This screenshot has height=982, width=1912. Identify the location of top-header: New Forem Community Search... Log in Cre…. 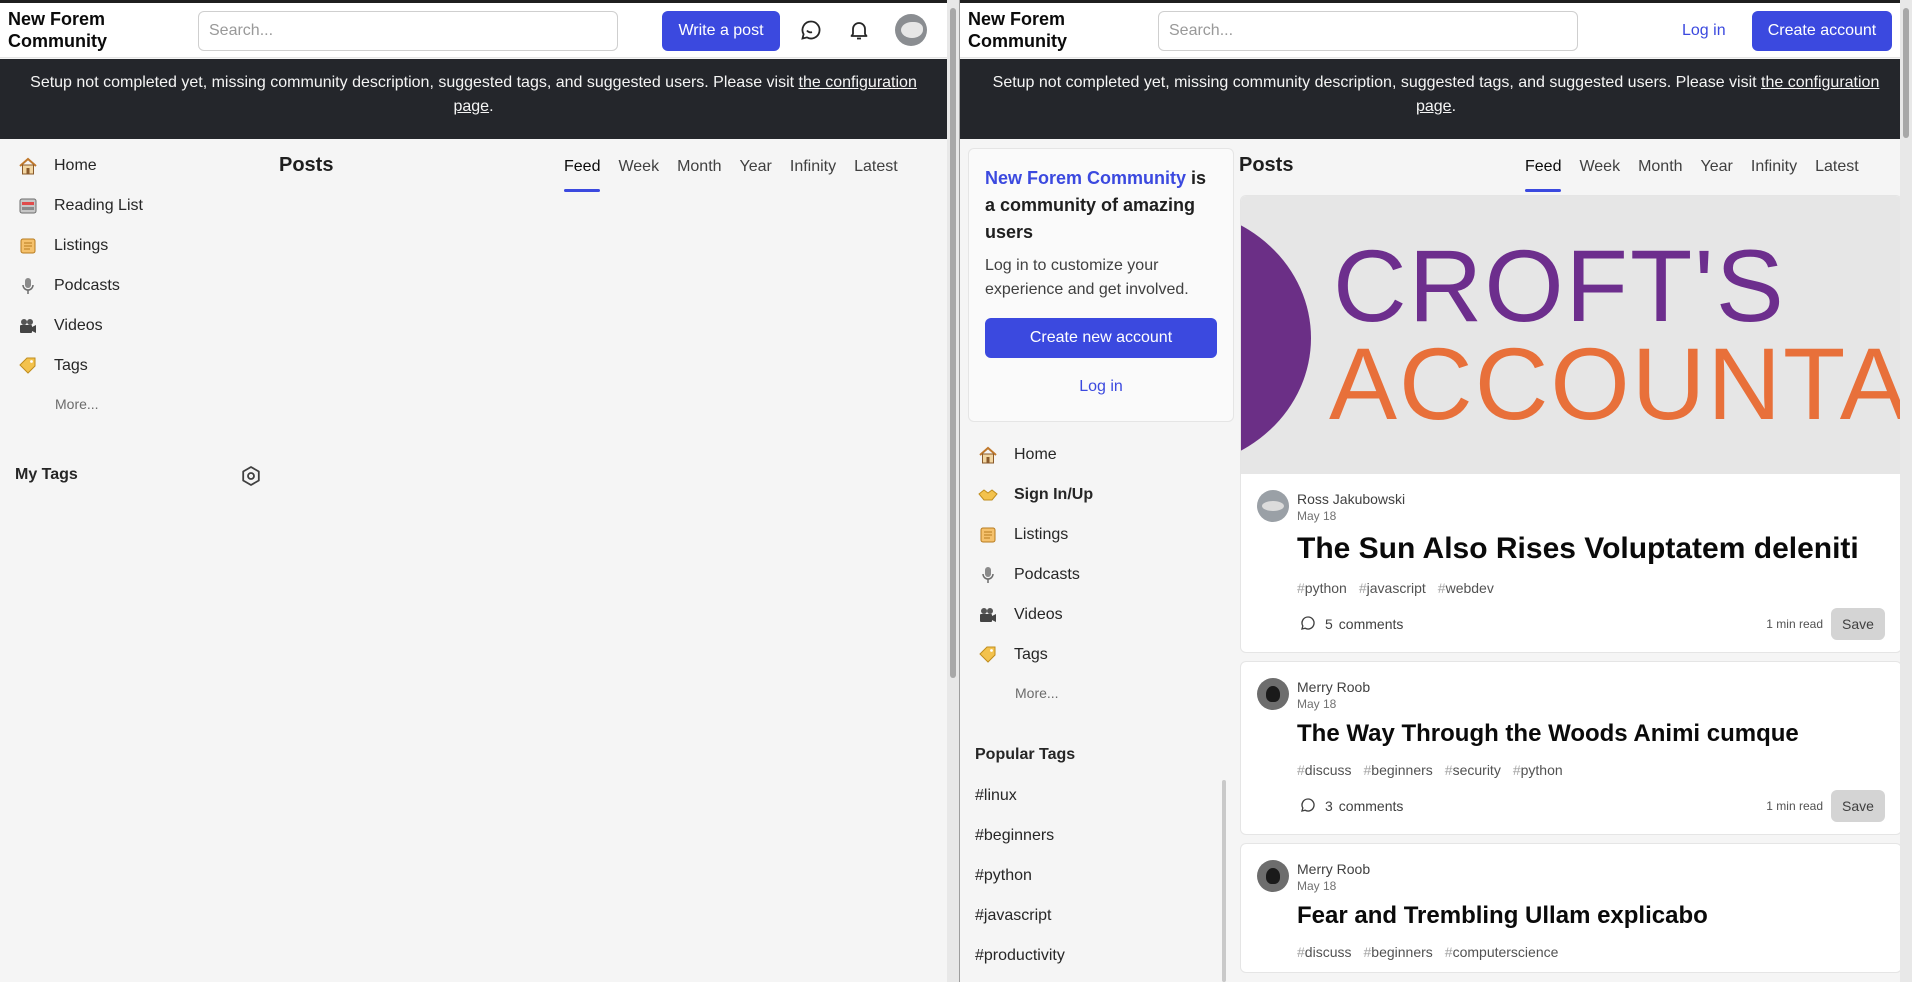
(1436, 29).